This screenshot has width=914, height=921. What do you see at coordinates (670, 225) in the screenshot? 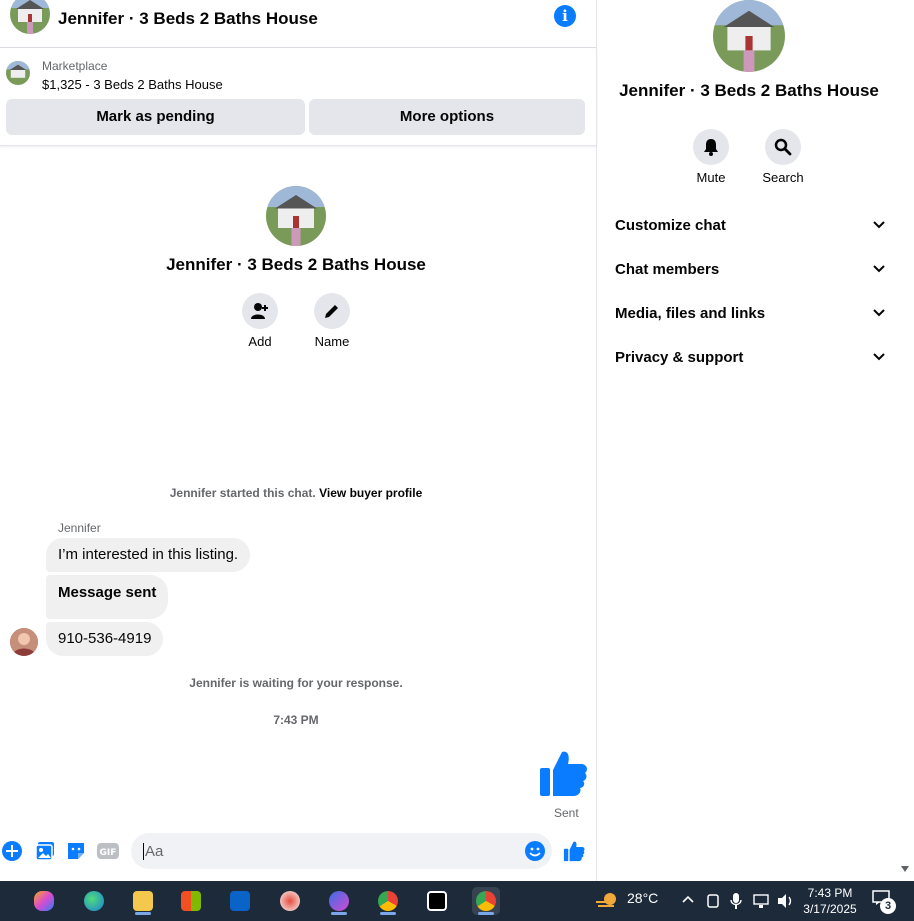
I see `section-label: Customize chat` at bounding box center [670, 225].